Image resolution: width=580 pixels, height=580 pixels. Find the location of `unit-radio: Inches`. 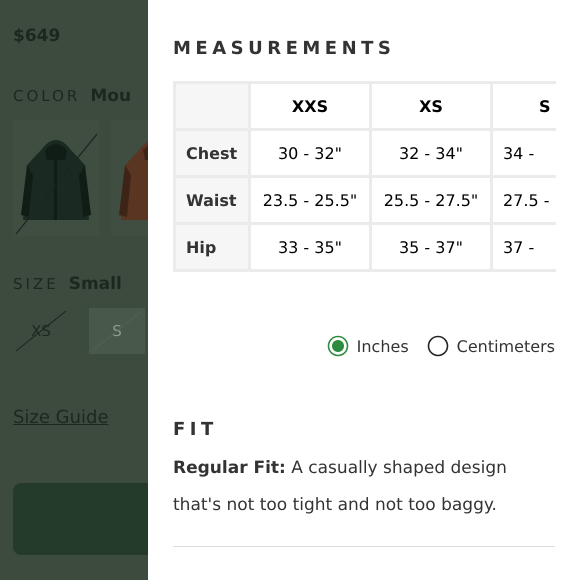

unit-radio: Inches is located at coordinates (367, 346).